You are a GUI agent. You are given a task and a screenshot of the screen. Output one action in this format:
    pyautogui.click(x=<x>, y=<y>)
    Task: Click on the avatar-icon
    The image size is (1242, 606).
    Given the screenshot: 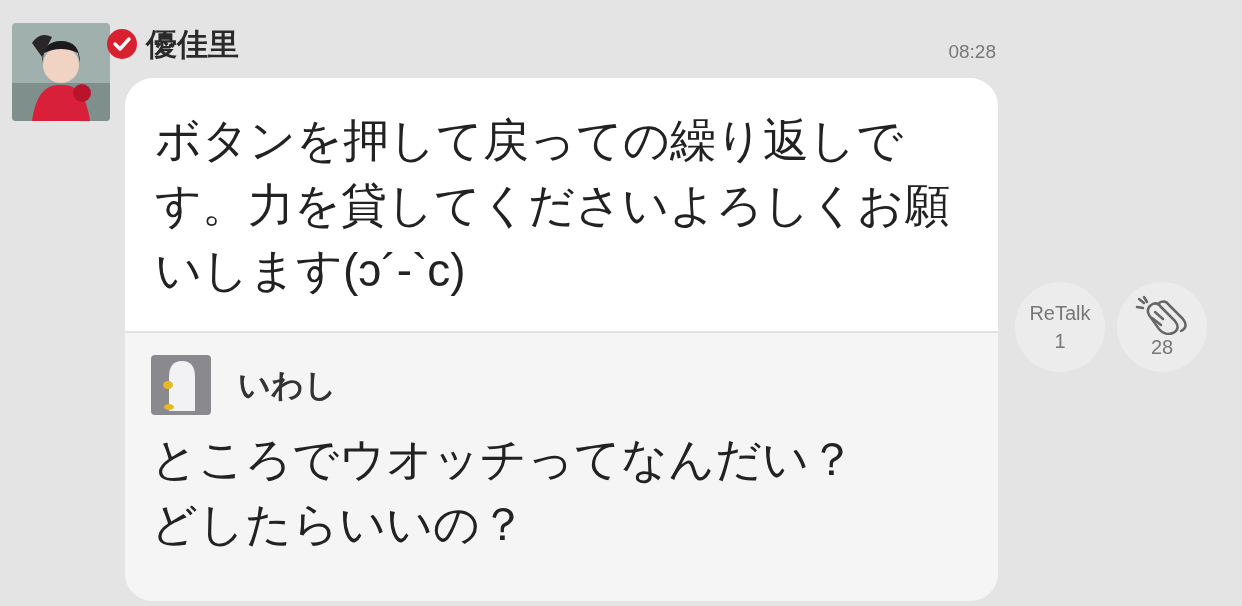 What is the action you would take?
    pyautogui.click(x=181, y=385)
    